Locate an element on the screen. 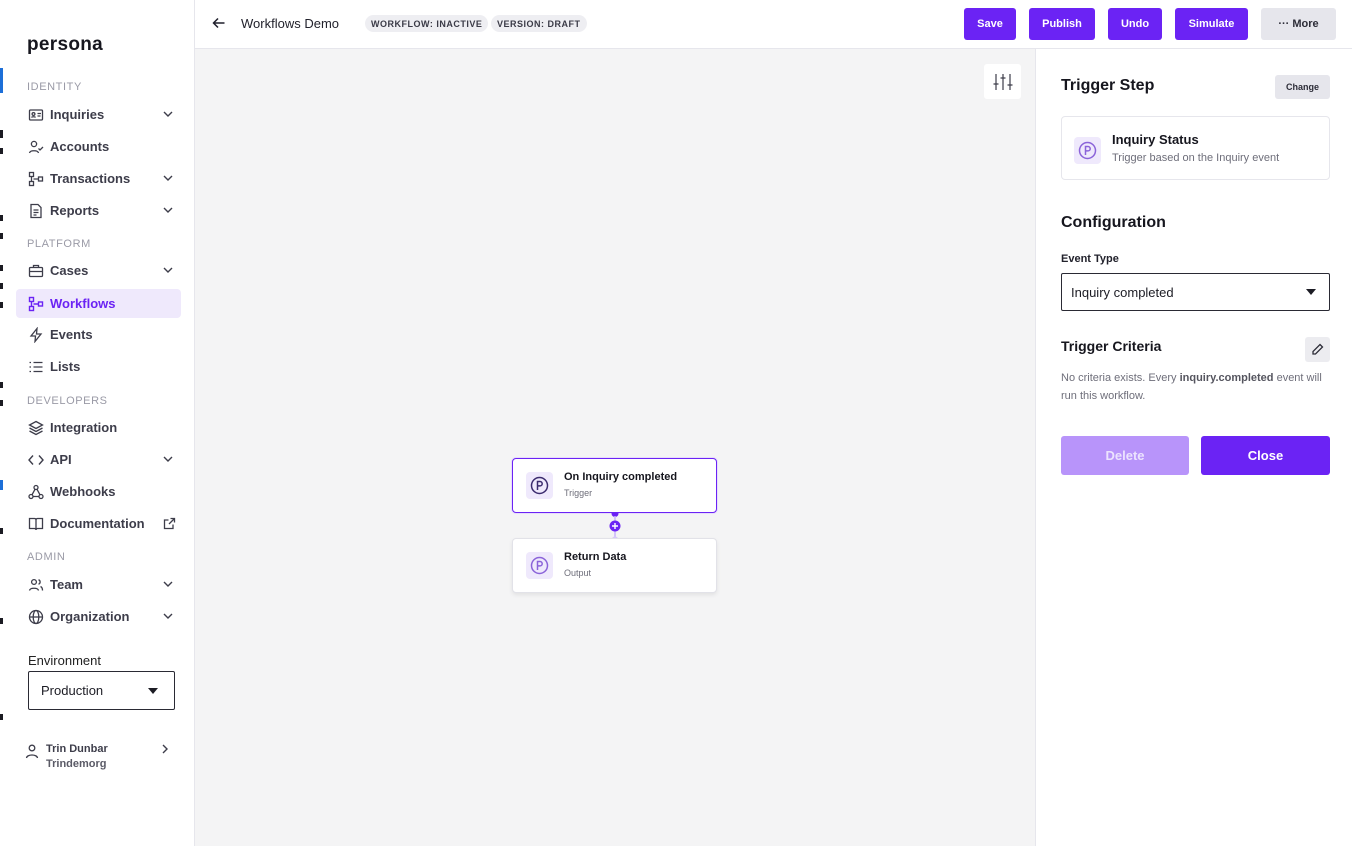  node-subtitle: Trigger is located at coordinates (578, 493).